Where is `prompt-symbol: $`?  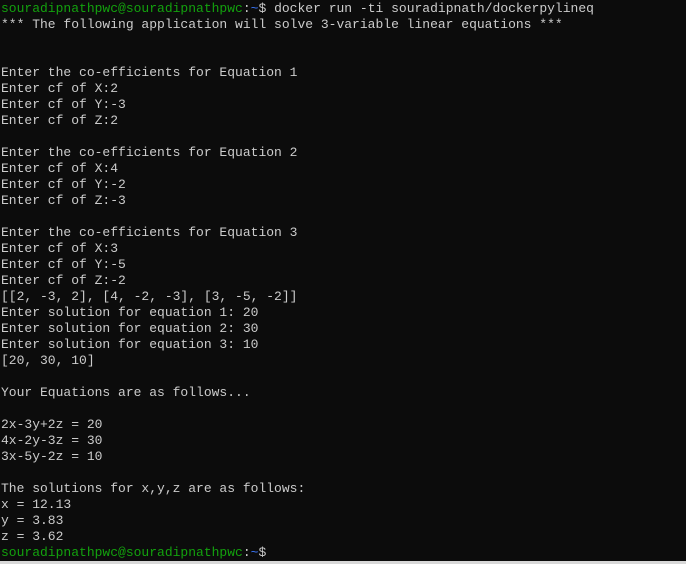 prompt-symbol: $ is located at coordinates (262, 552).